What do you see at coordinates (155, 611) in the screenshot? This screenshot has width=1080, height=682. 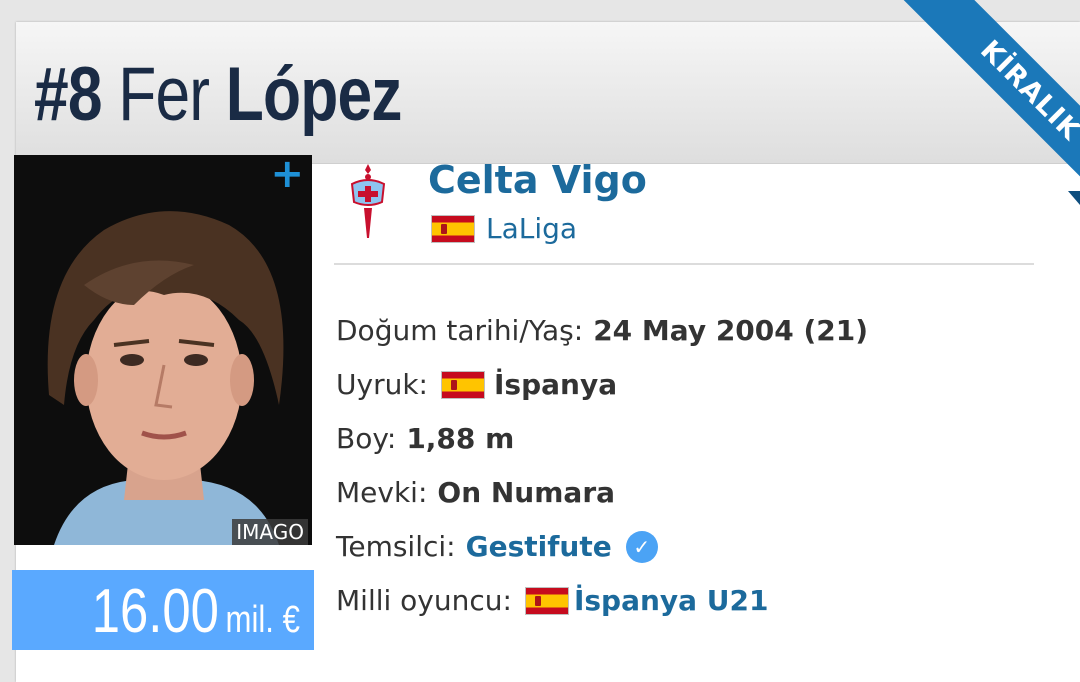 I see `market-value-amount: 16.00` at bounding box center [155, 611].